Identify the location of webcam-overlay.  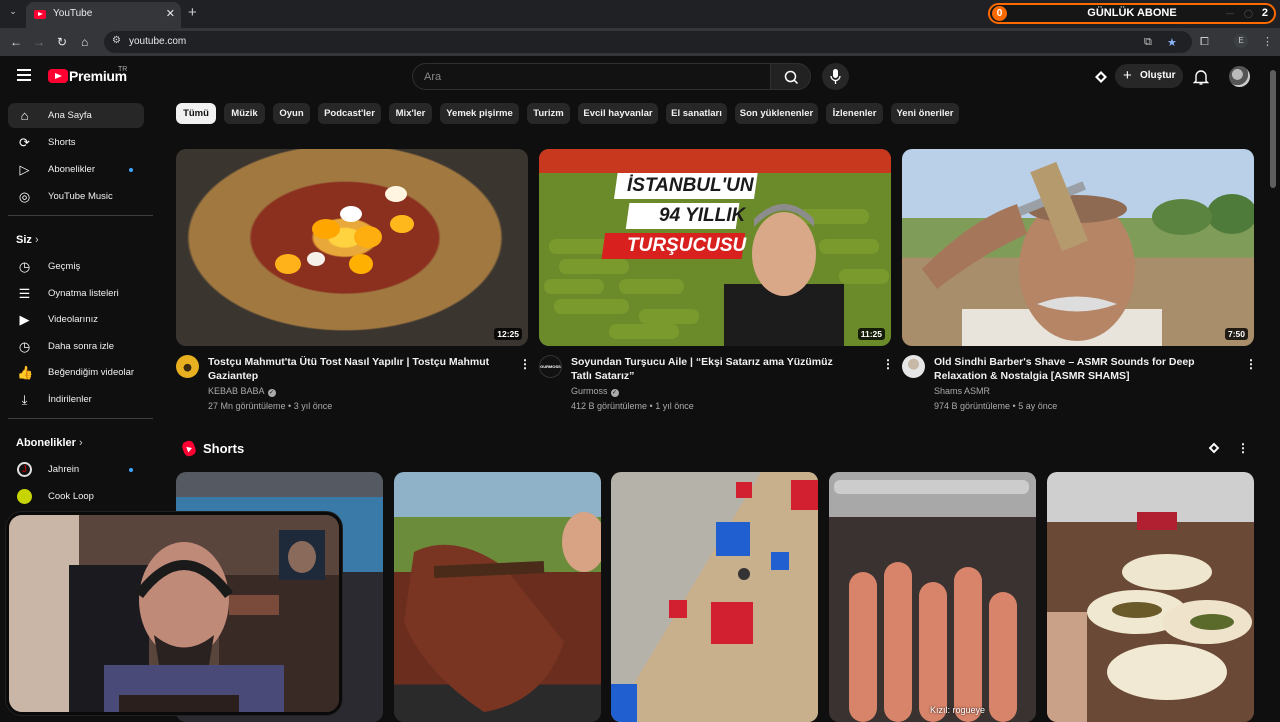
(174, 613).